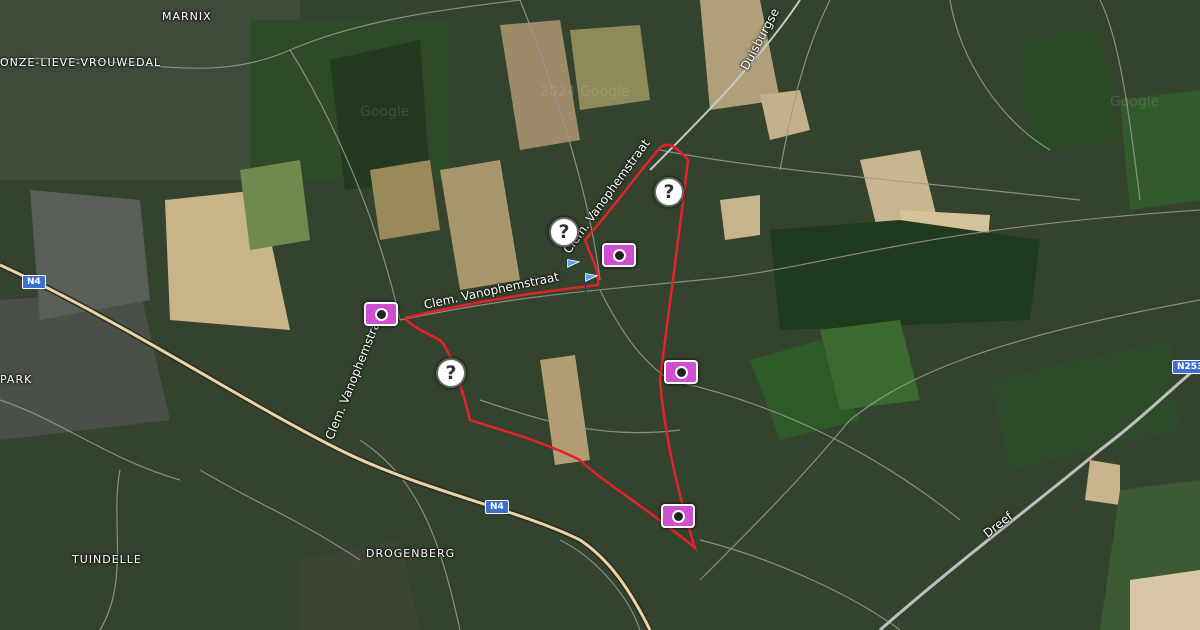 The width and height of the screenshot is (1200, 630). Describe the element at coordinates (1186, 367) in the screenshot. I see `road-shield-n253: N253` at that location.